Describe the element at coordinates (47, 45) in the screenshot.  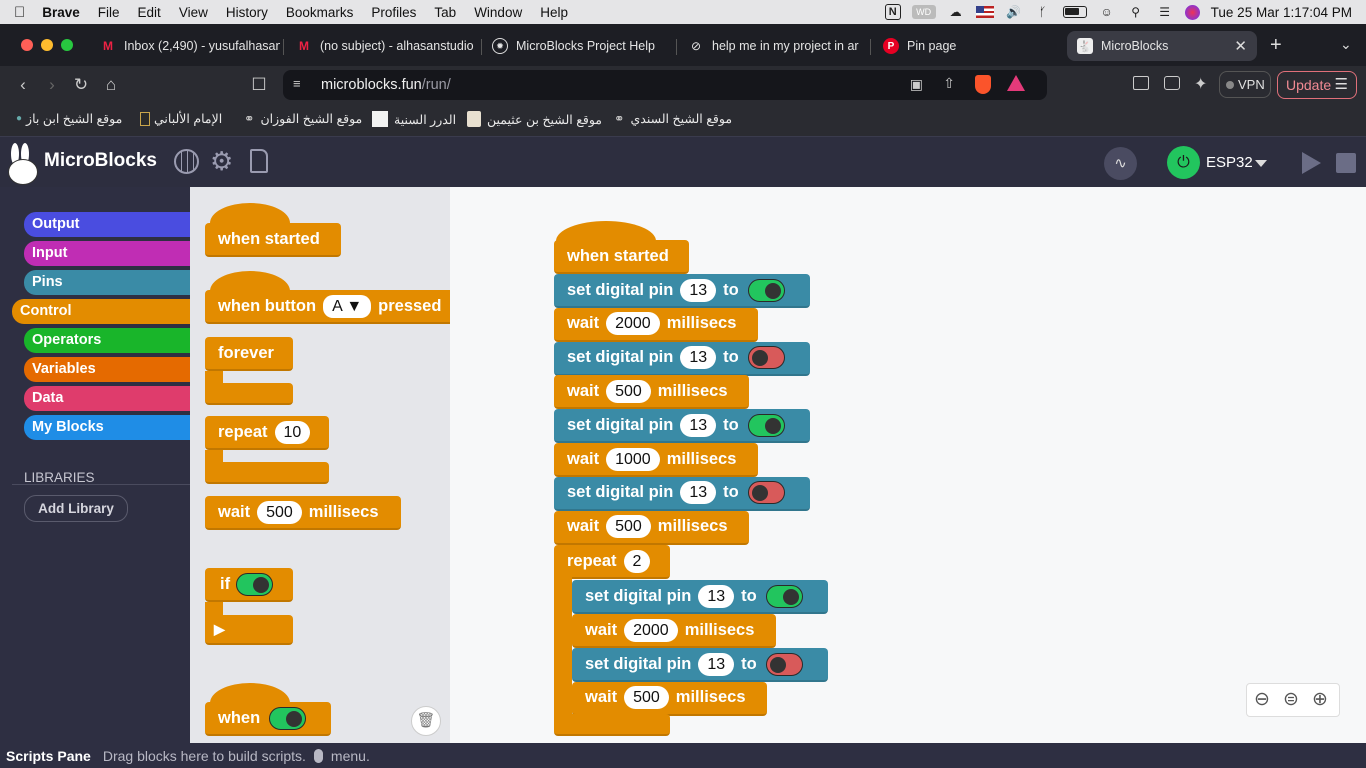
I see `window-minimize-button` at that location.